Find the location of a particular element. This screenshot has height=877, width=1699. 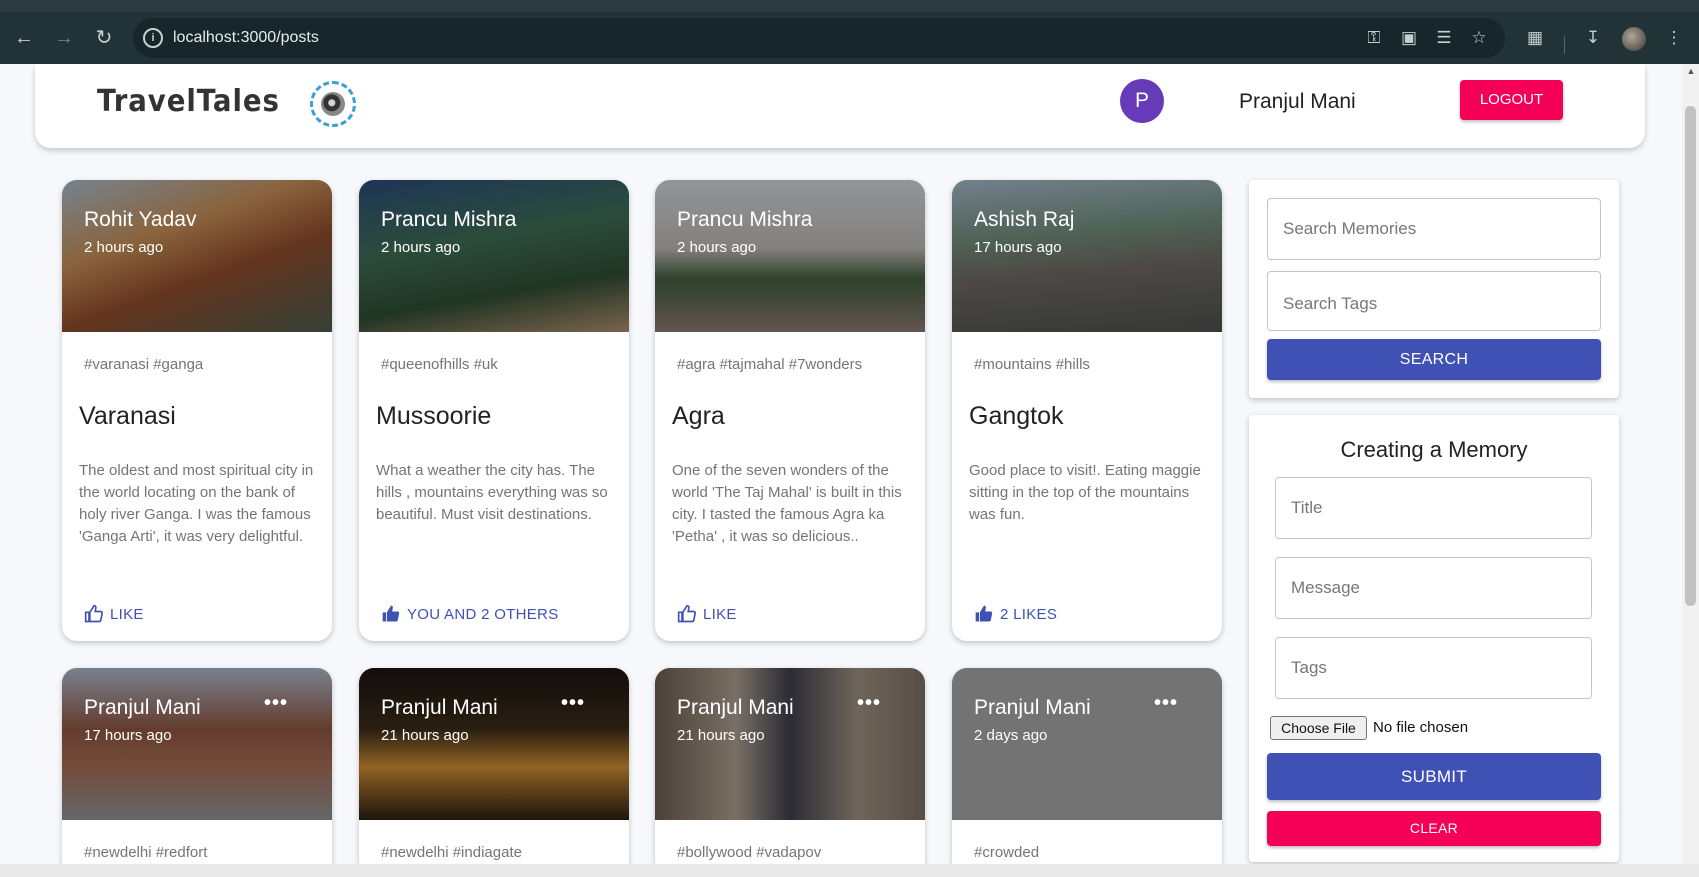

translate-icon: ☰ is located at coordinates (1444, 38).